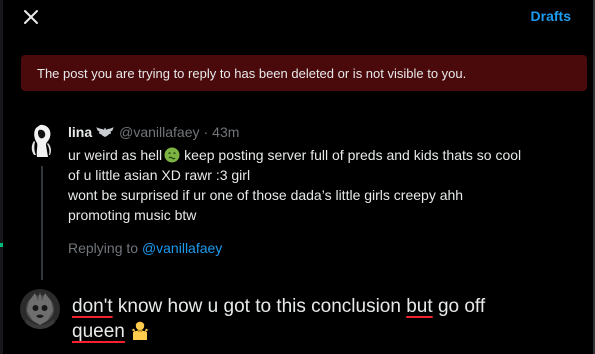 This screenshot has height=354, width=595. What do you see at coordinates (324, 331) in the screenshot?
I see `composer-line: queen` at bounding box center [324, 331].